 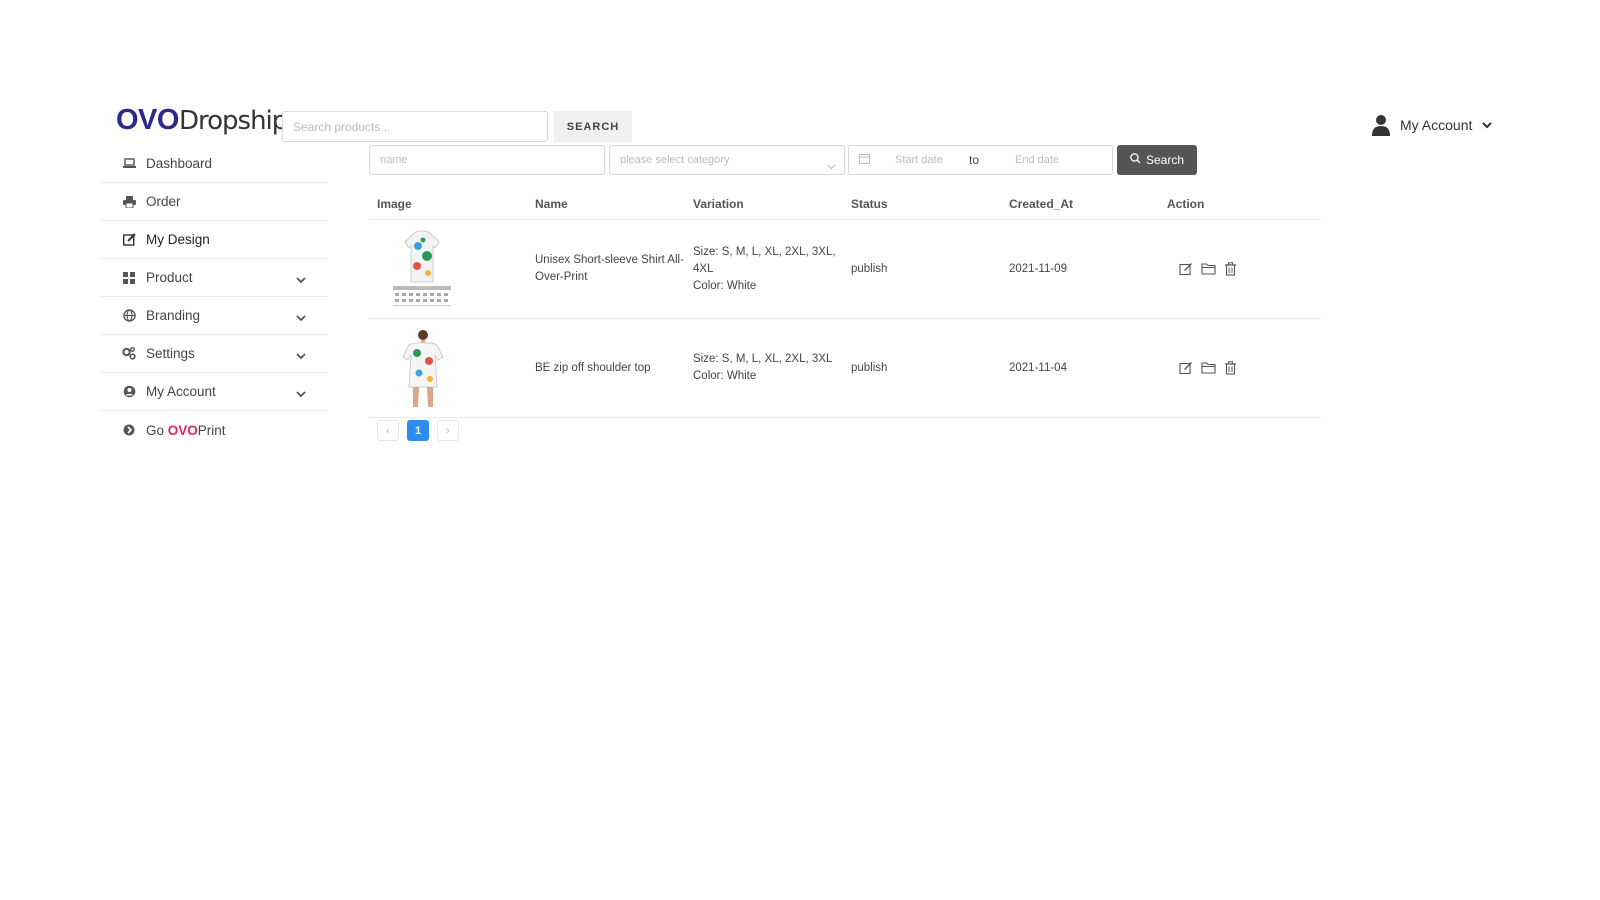 I want to click on name-cell: BE zip off shoulder top, so click(x=593, y=367).